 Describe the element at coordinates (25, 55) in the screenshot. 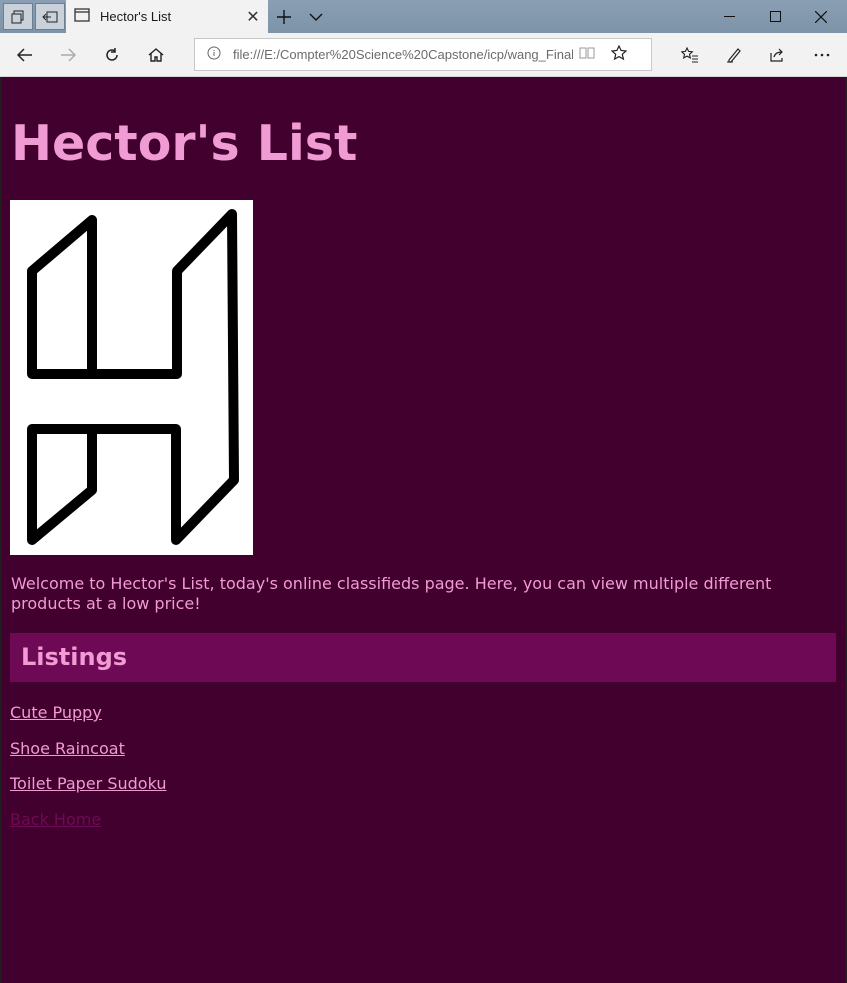

I see `back-arrow-icon` at that location.